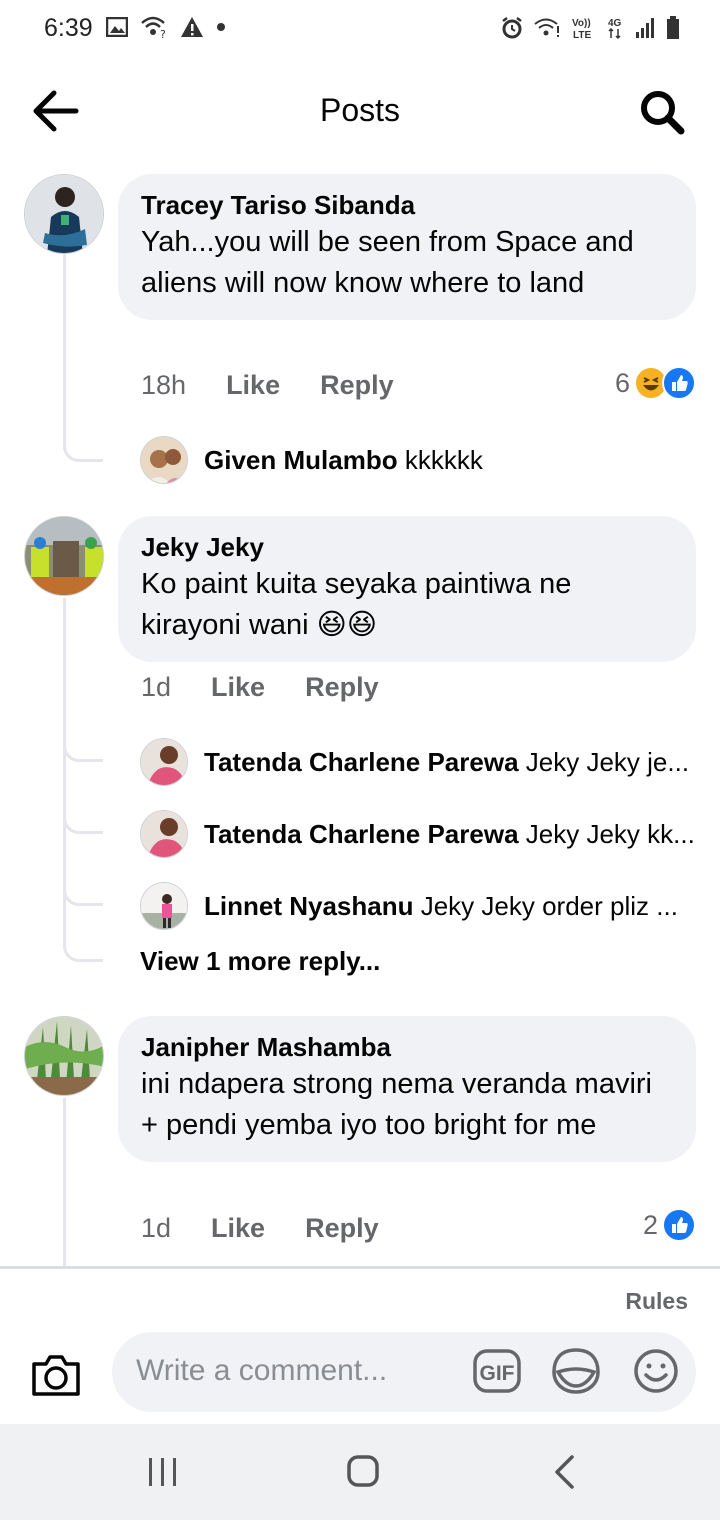 This screenshot has width=720, height=1520. I want to click on comment-time: 18h, so click(163, 385).